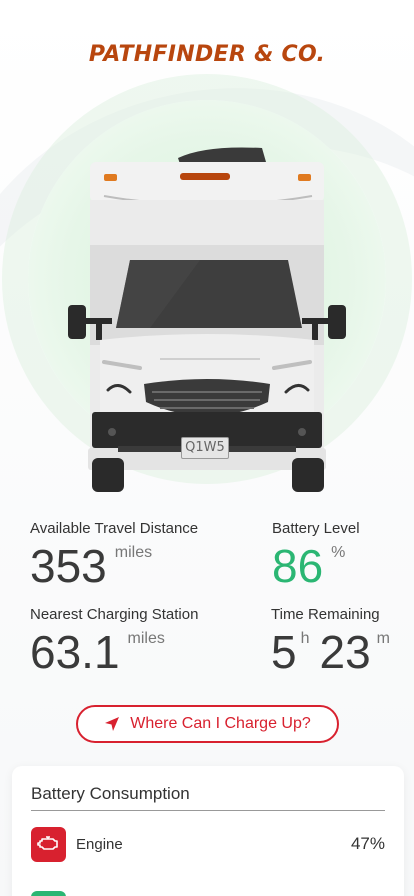 This screenshot has width=414, height=896. What do you see at coordinates (284, 652) in the screenshot?
I see `time-remaining-hours: 5` at bounding box center [284, 652].